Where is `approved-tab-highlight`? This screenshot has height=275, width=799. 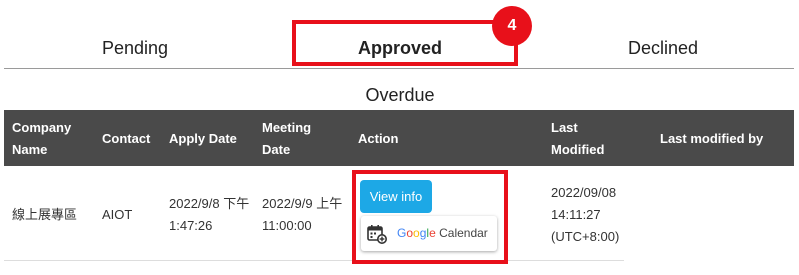 approved-tab-highlight is located at coordinates (405, 43).